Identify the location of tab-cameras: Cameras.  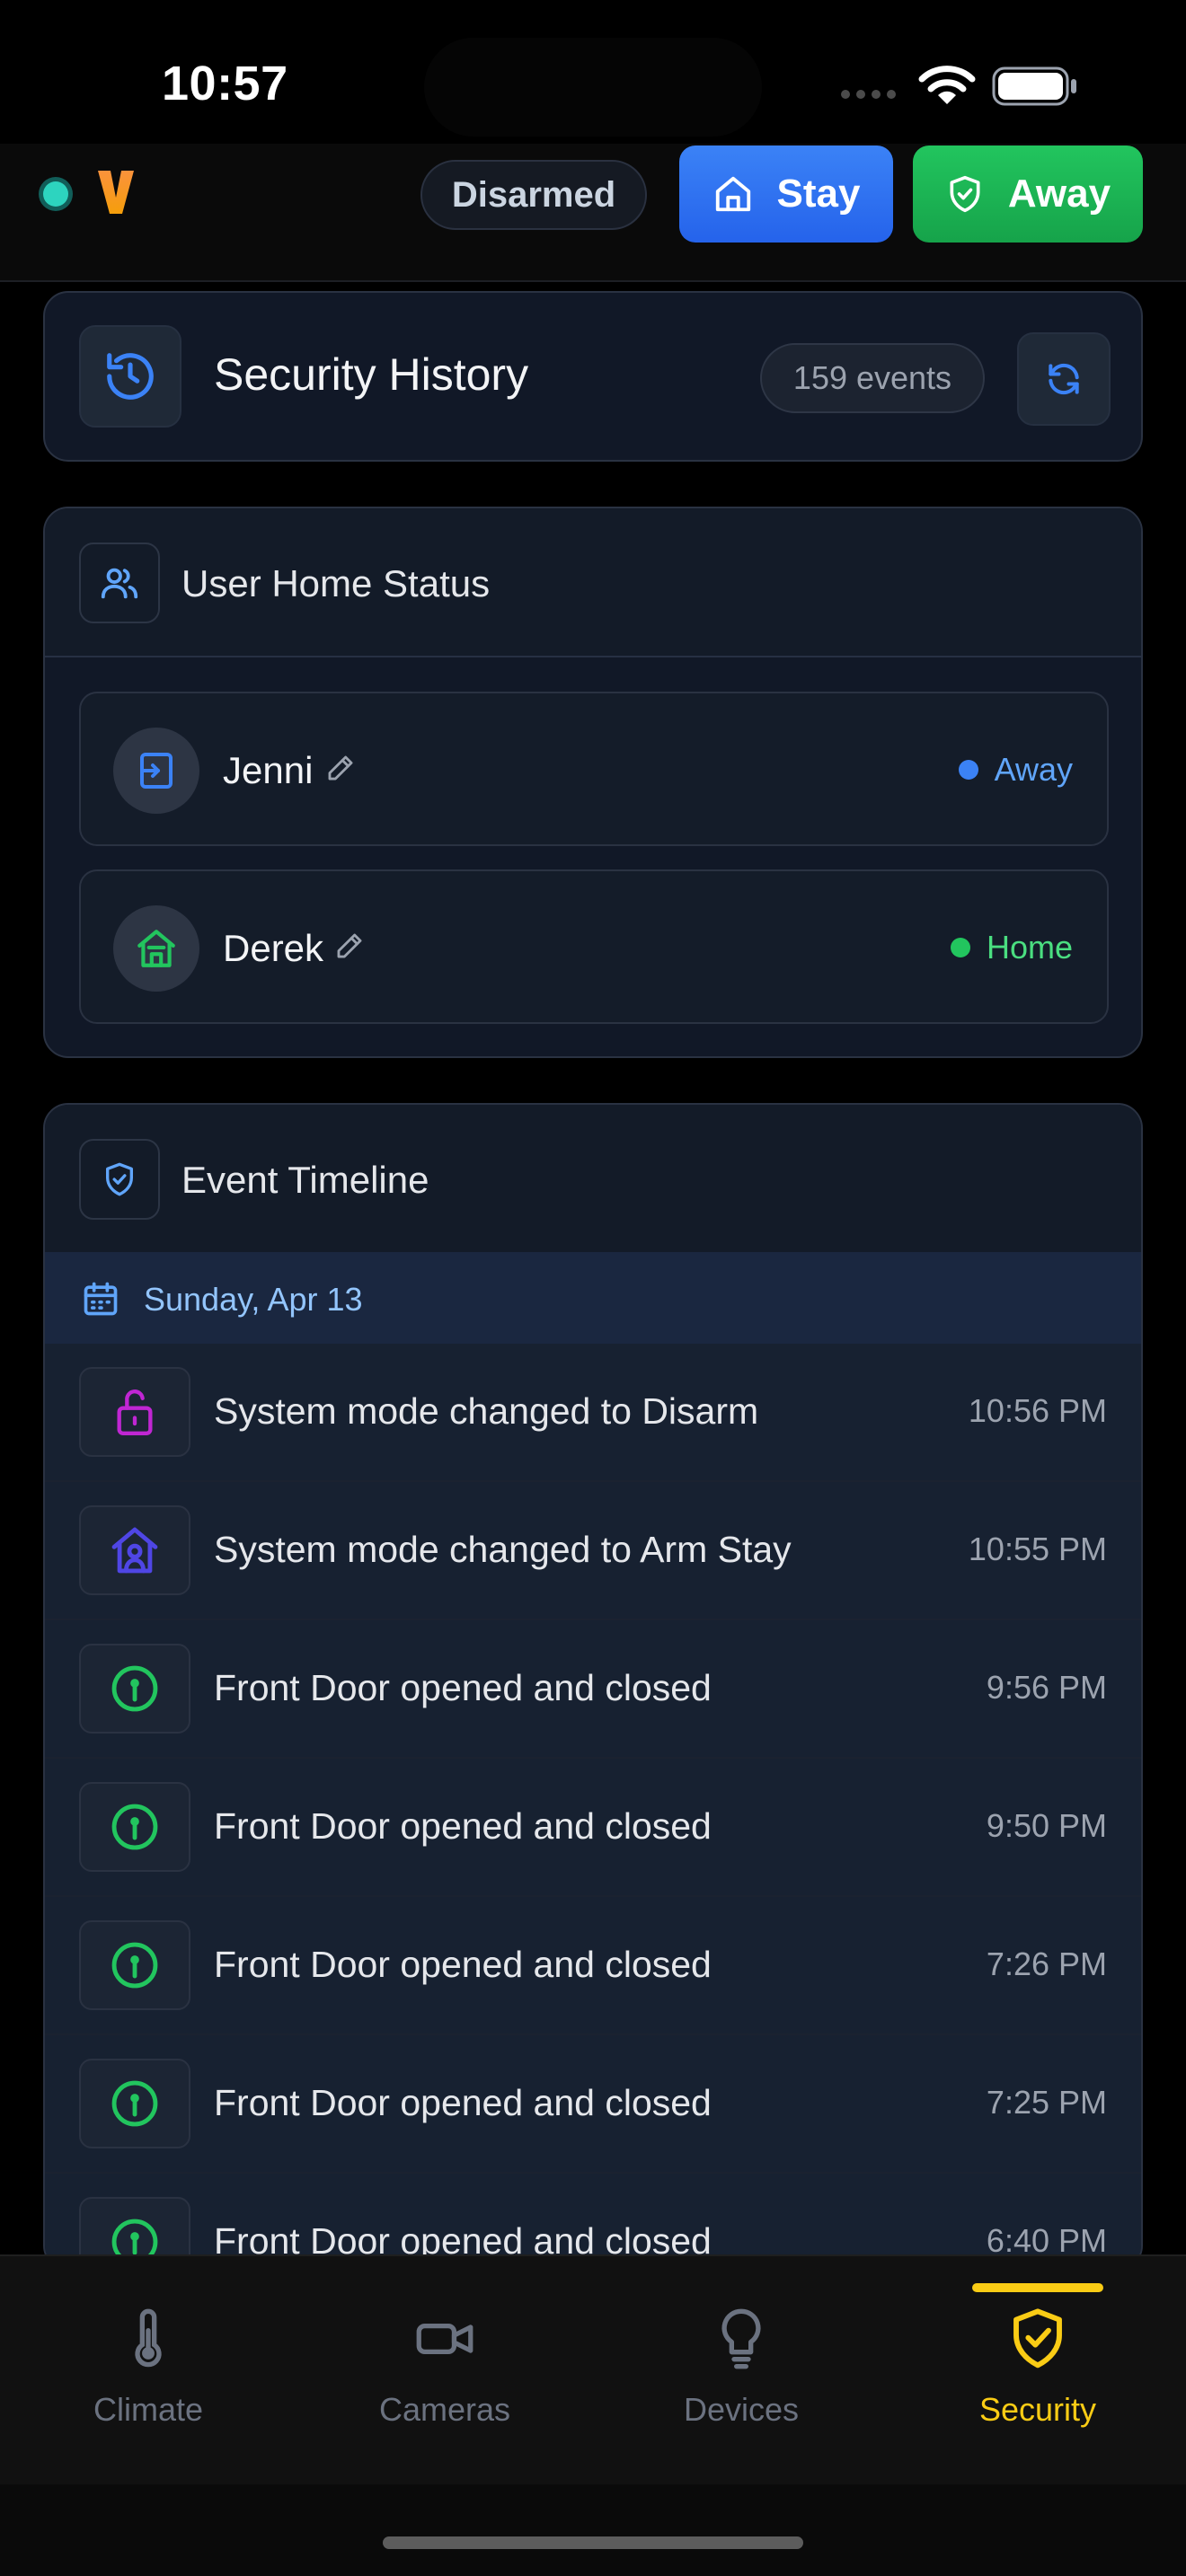
(444, 2371).